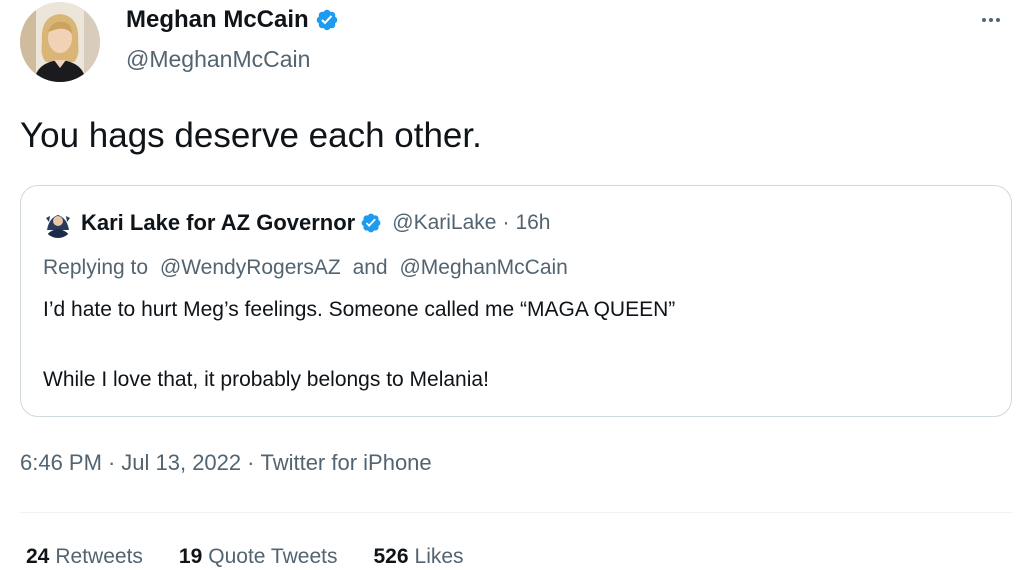 This screenshot has width=1024, height=570. What do you see at coordinates (38, 556) in the screenshot?
I see `retweets-count: 24` at bounding box center [38, 556].